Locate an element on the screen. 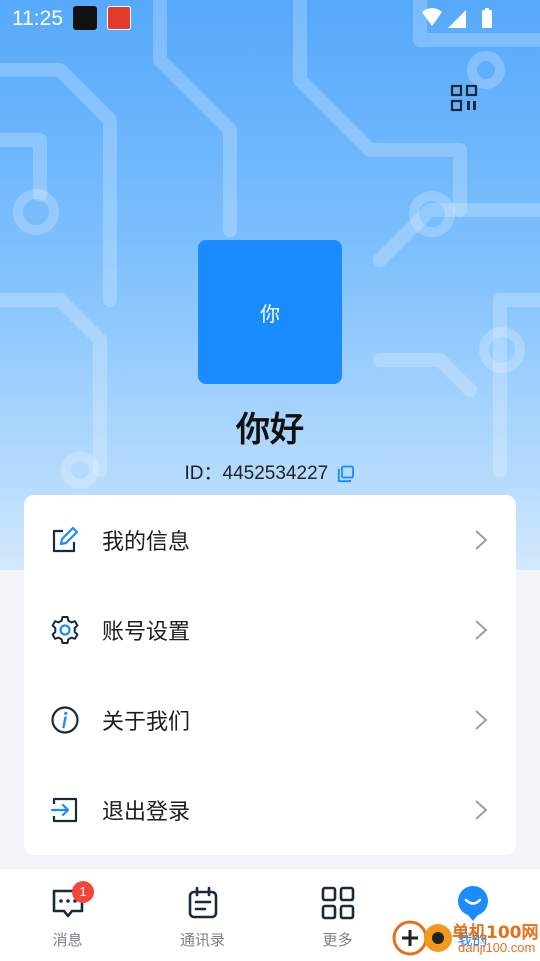 This screenshot has width=540, height=961. contacts-icon is located at coordinates (202, 902).